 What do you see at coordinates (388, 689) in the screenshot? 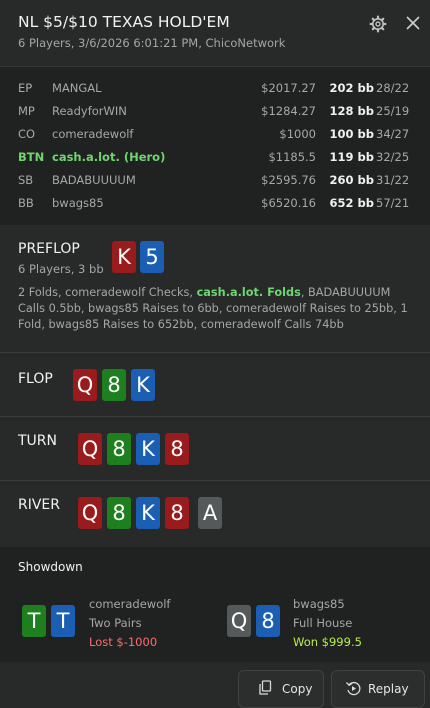
I see `replay-label: Replay` at bounding box center [388, 689].